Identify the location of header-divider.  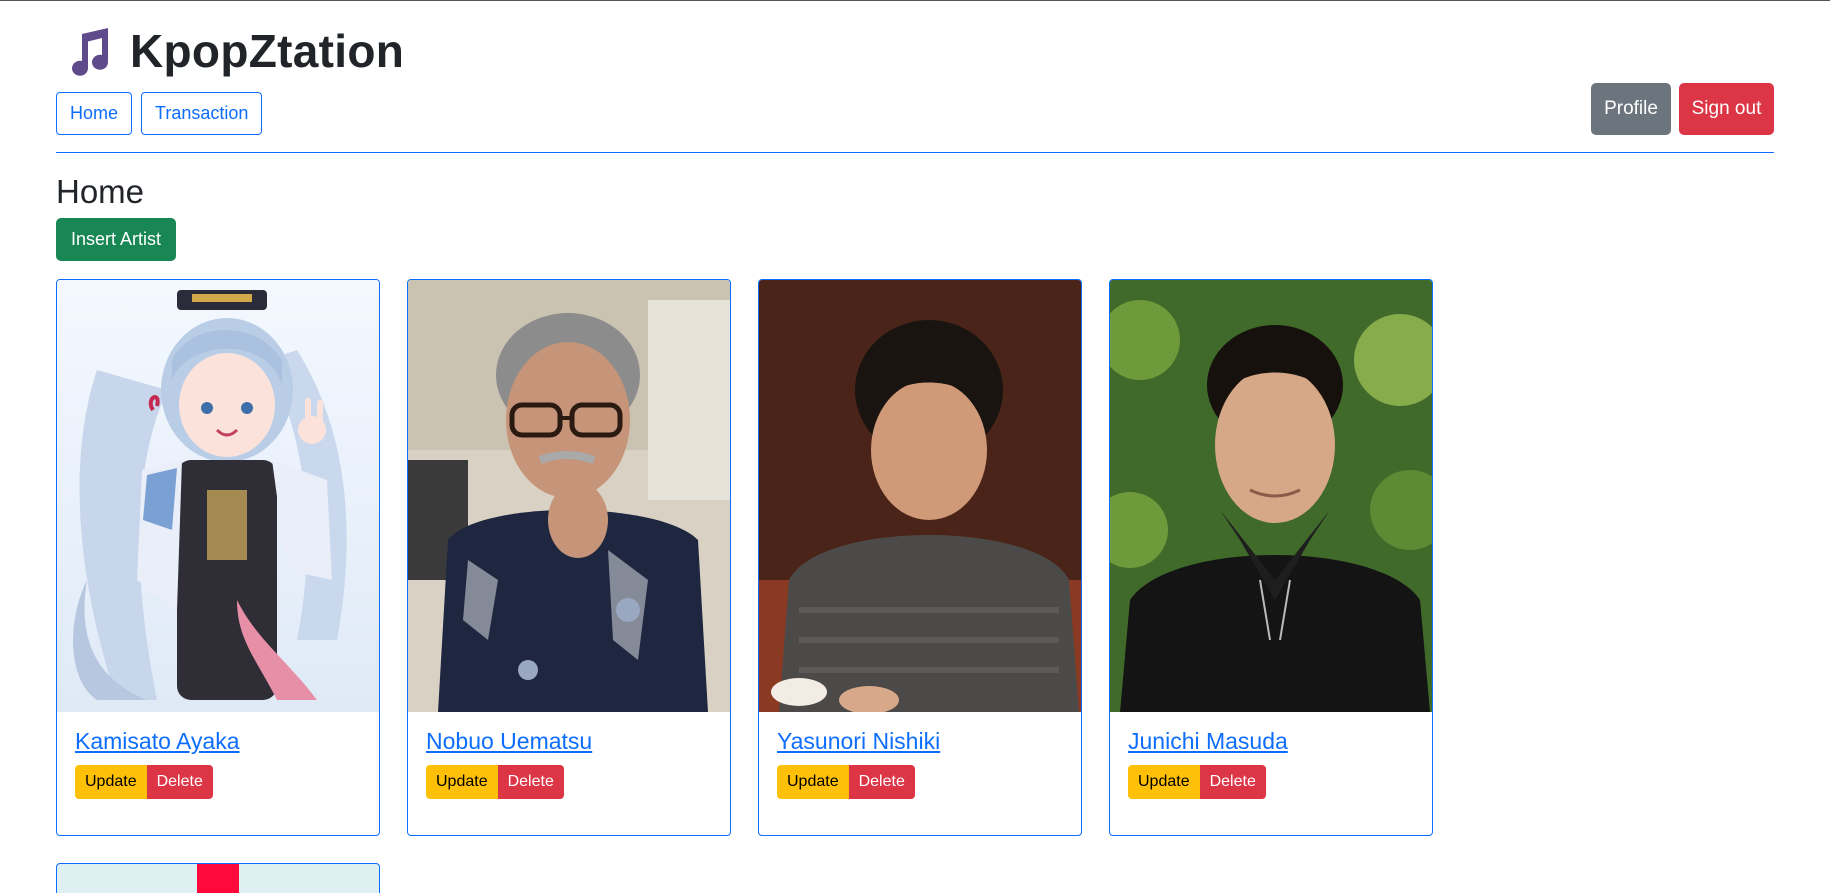
(915, 152).